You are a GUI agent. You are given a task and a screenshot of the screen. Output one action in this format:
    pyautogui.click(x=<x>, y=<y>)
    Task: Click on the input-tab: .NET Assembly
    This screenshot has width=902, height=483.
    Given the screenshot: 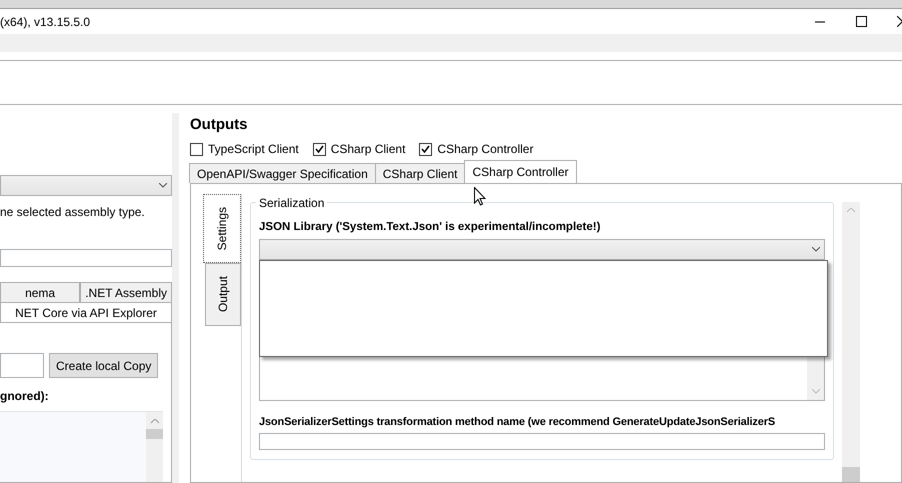 What is the action you would take?
    pyautogui.click(x=126, y=292)
    